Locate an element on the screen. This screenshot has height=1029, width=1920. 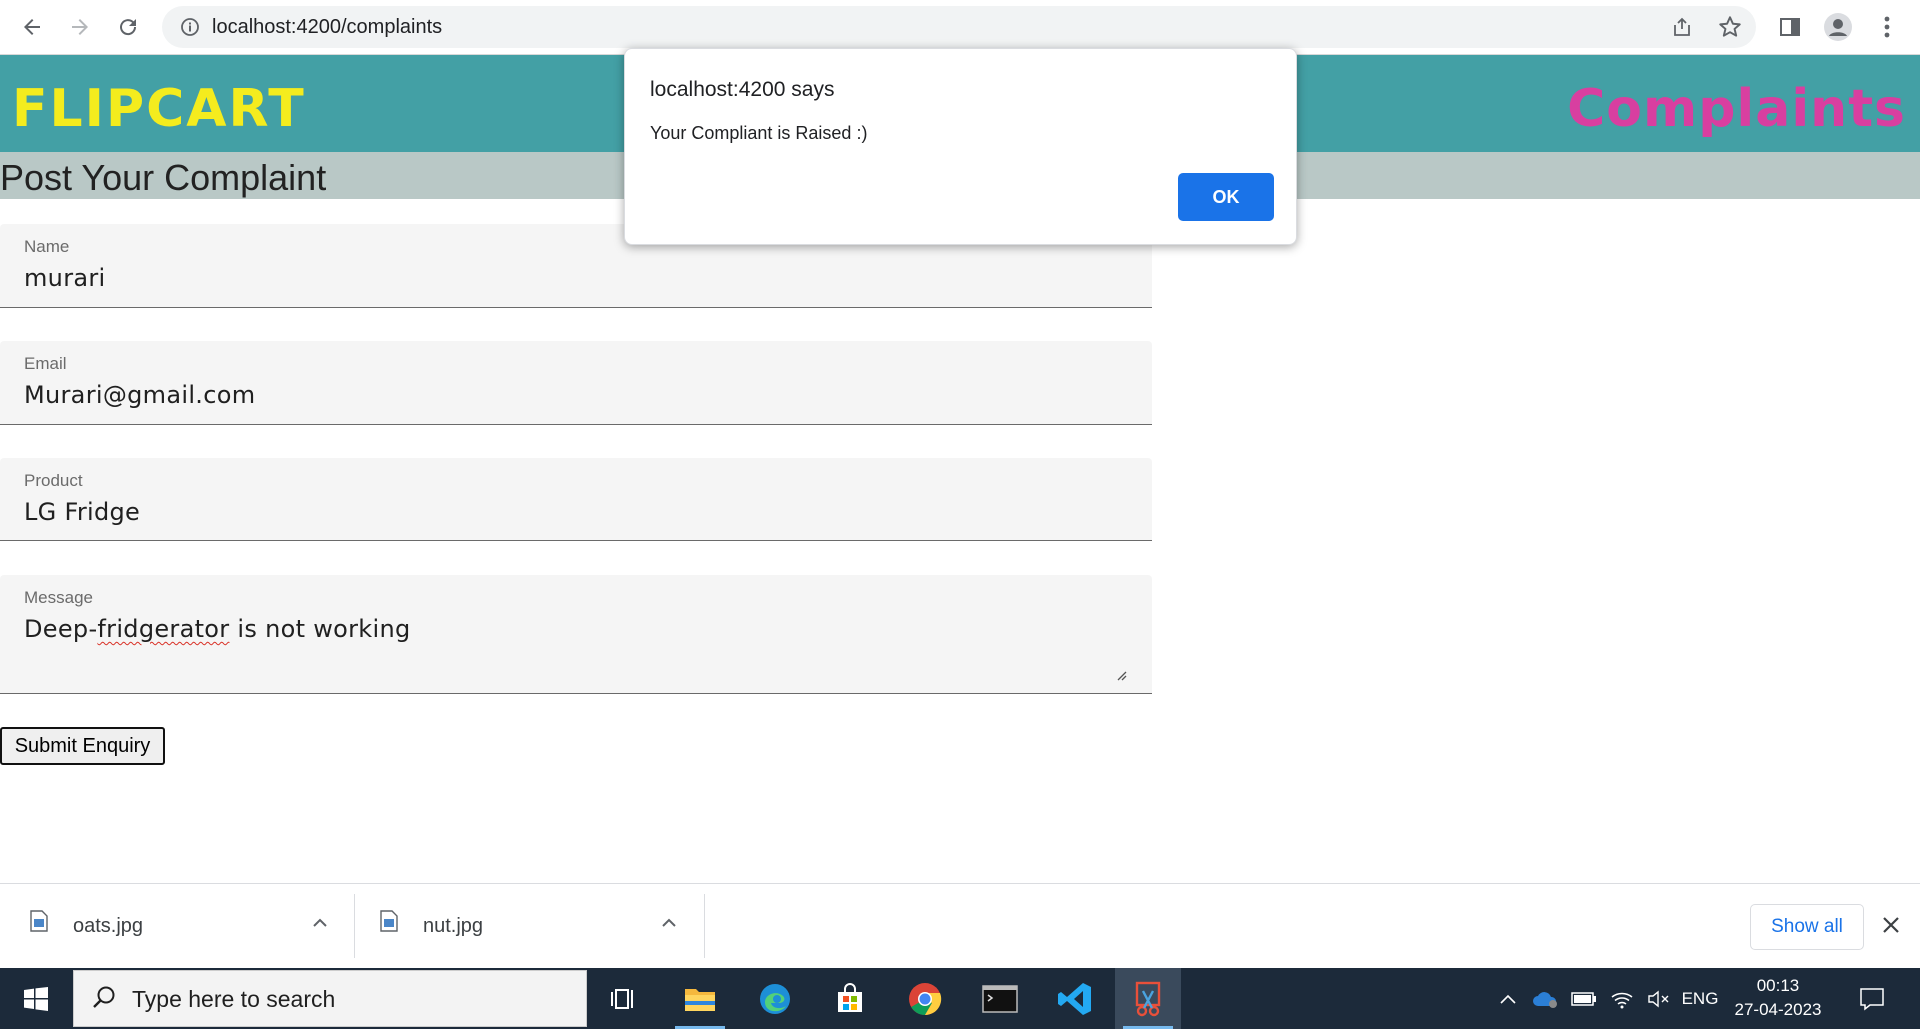
tray-overflow-button is located at coordinates (1508, 998).